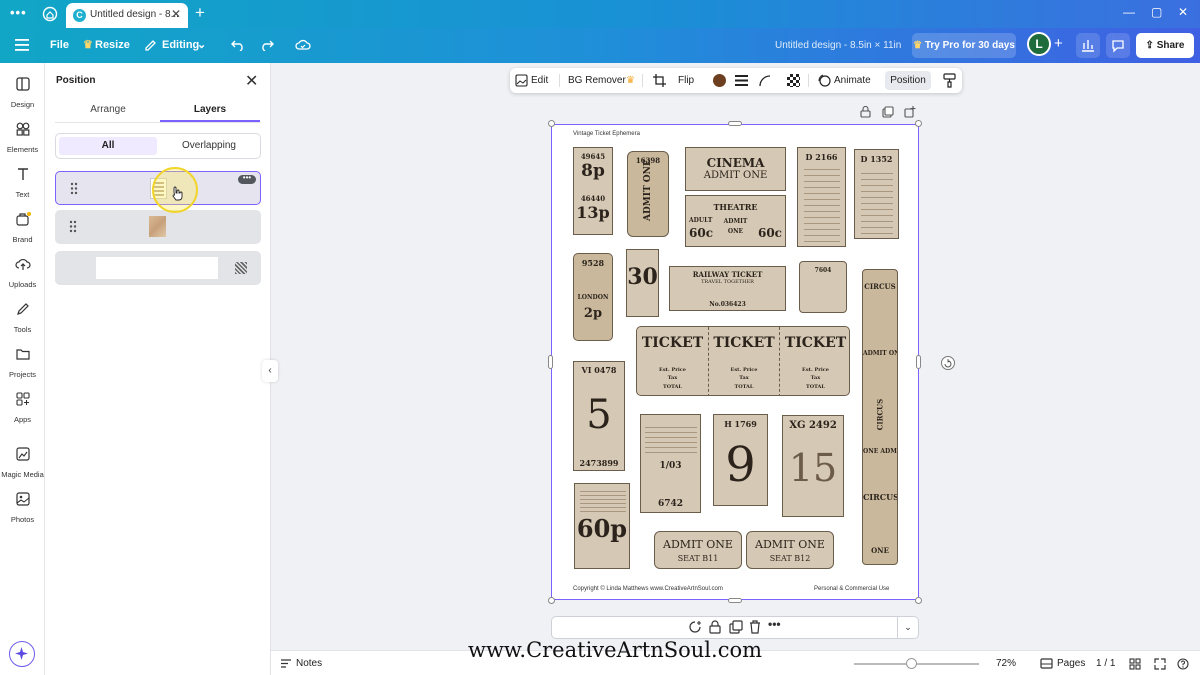 Image resolution: width=1200 pixels, height=675 pixels. What do you see at coordinates (210, 109) in the screenshot?
I see `tab-layers: Layers` at bounding box center [210, 109].